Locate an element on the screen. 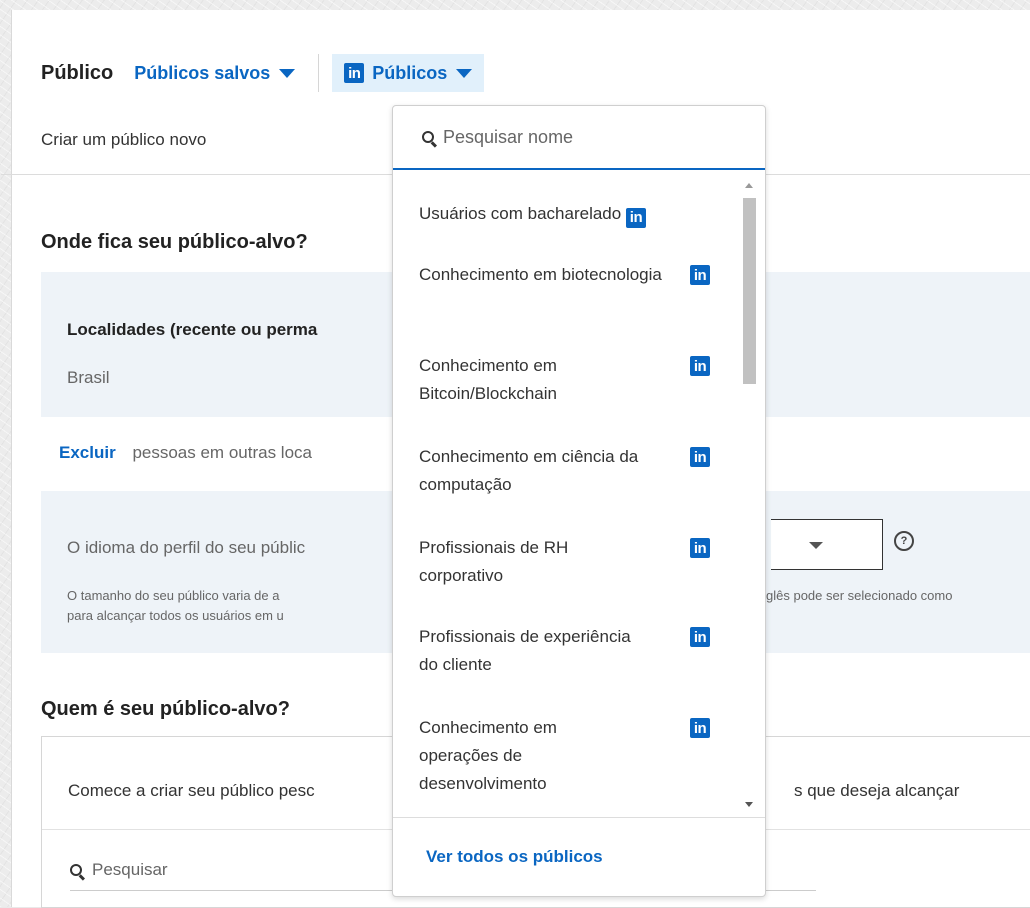  exclude-link: Excluir is located at coordinates (87, 452).